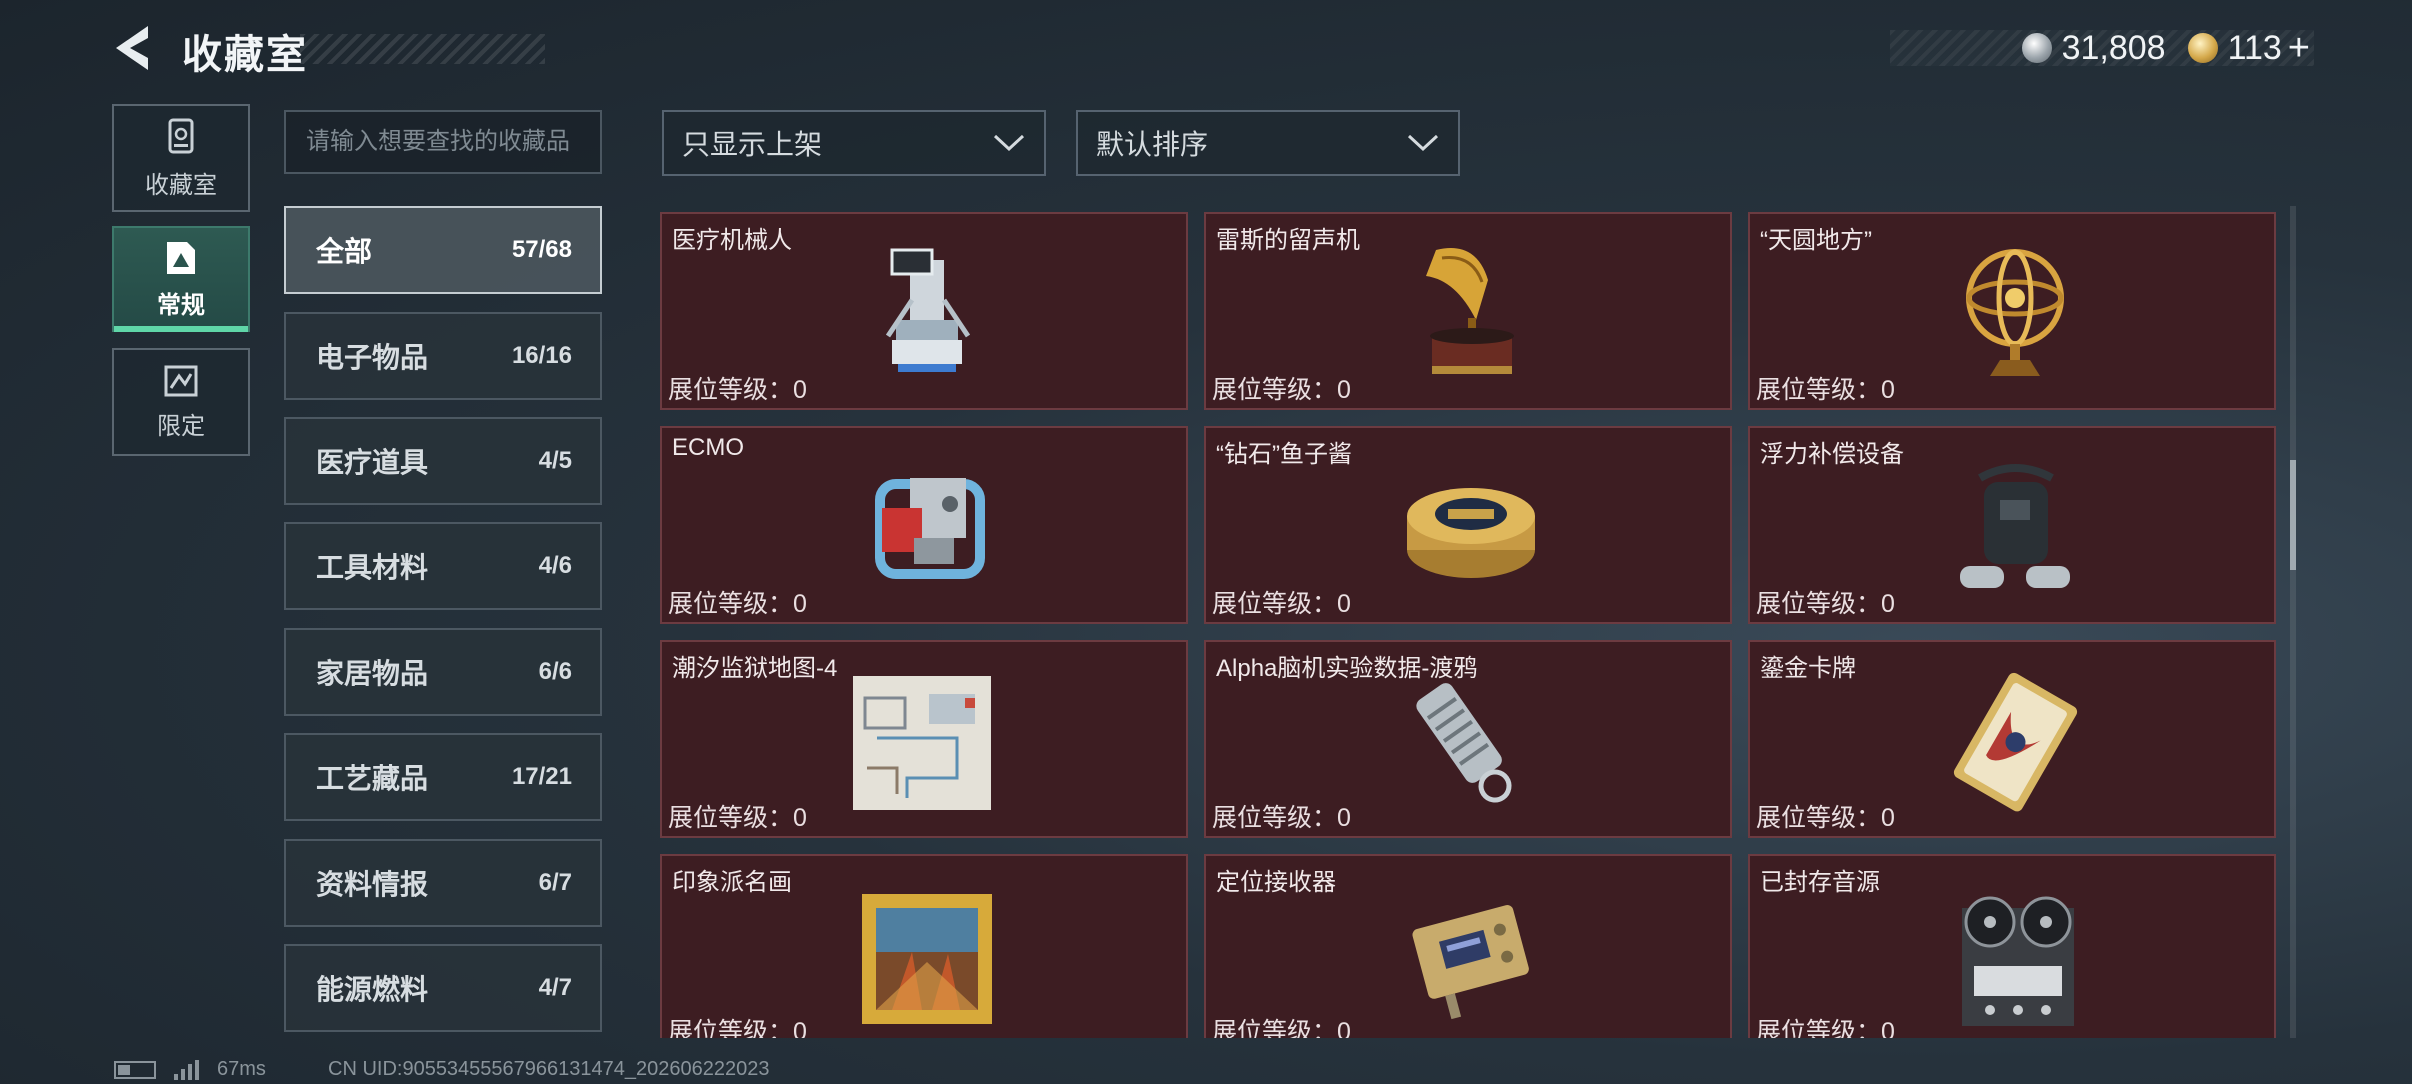  Describe the element at coordinates (2293, 622) in the screenshot. I see `grid-scrollbar` at that location.